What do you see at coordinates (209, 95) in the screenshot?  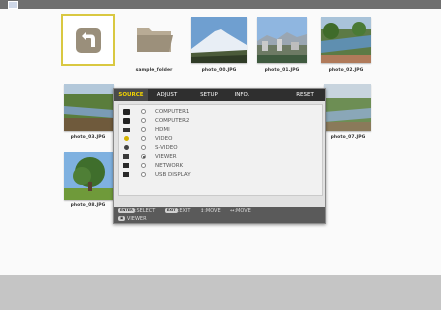 I see `tab-setup: SETUP` at bounding box center [209, 95].